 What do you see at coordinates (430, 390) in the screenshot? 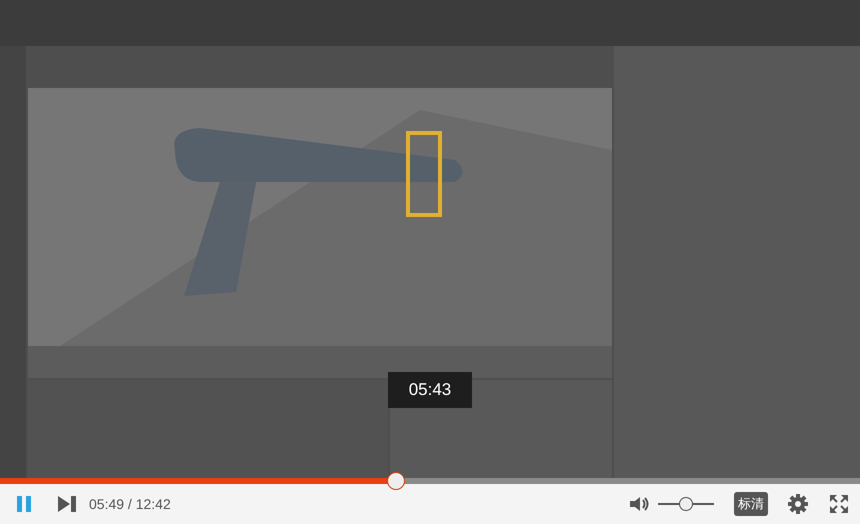
I see `seek-time-tooltip: 05:43` at bounding box center [430, 390].